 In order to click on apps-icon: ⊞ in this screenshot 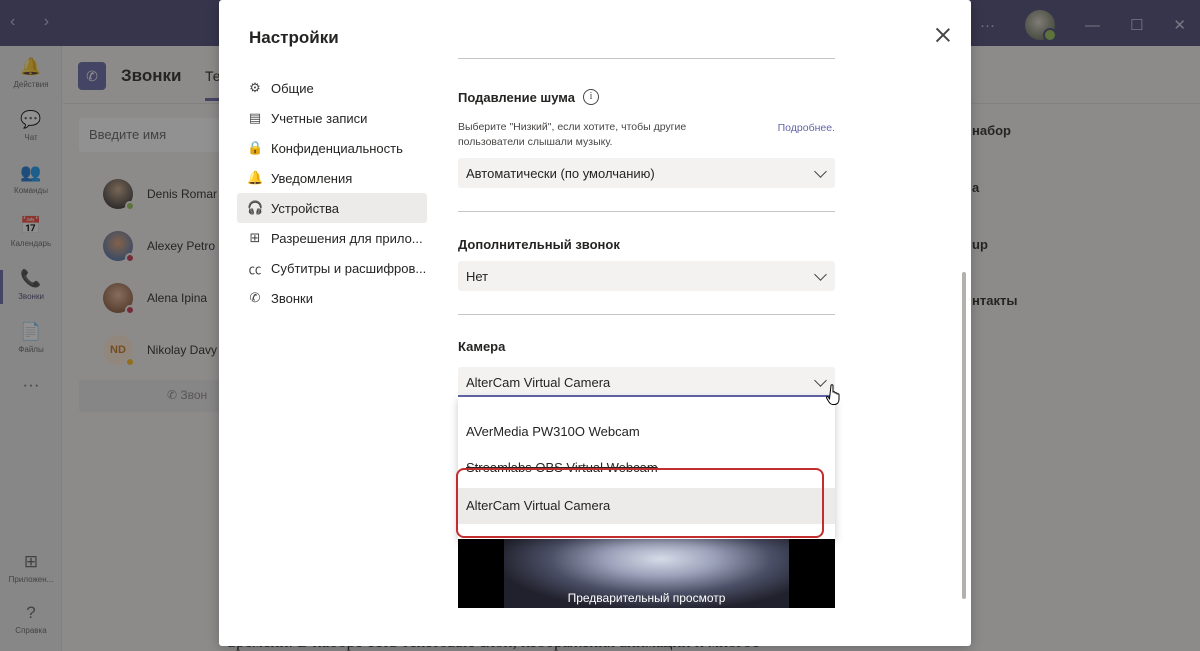, I will do `click(255, 237)`.